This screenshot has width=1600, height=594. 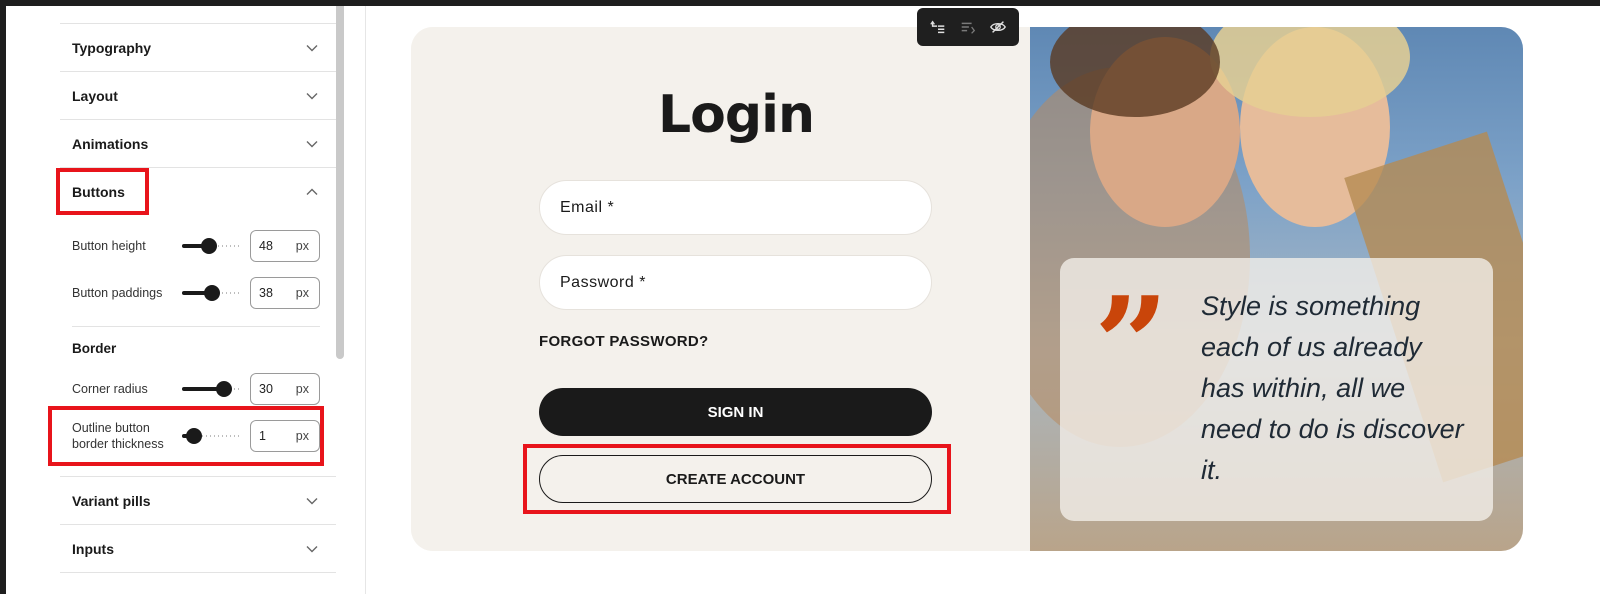 I want to click on button-paddings-slider, so click(x=212, y=293).